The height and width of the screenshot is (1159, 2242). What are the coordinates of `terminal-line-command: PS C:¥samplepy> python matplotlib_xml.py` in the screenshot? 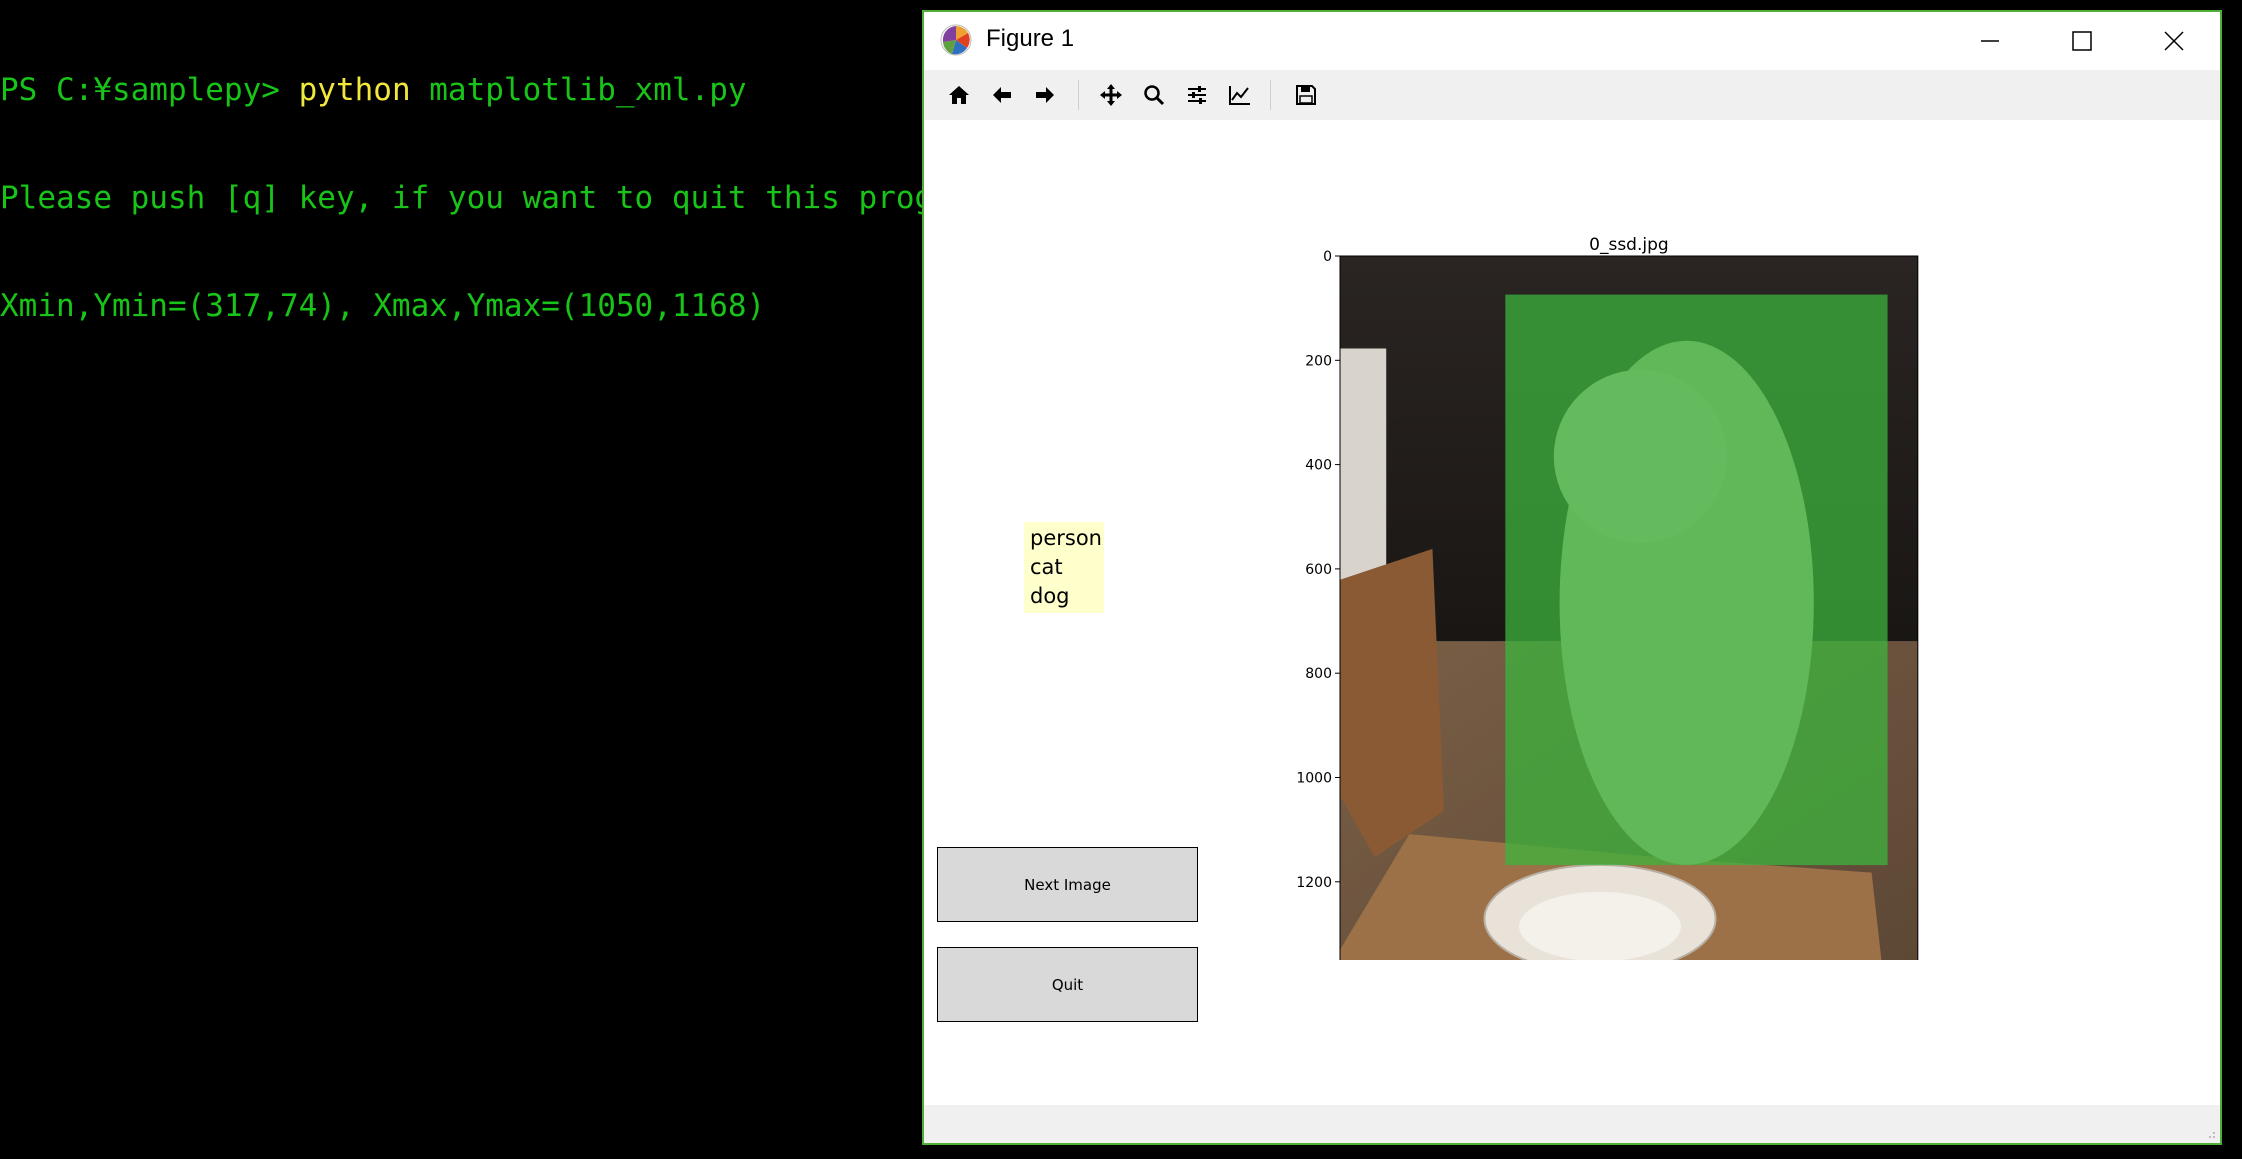 It's located at (460, 90).